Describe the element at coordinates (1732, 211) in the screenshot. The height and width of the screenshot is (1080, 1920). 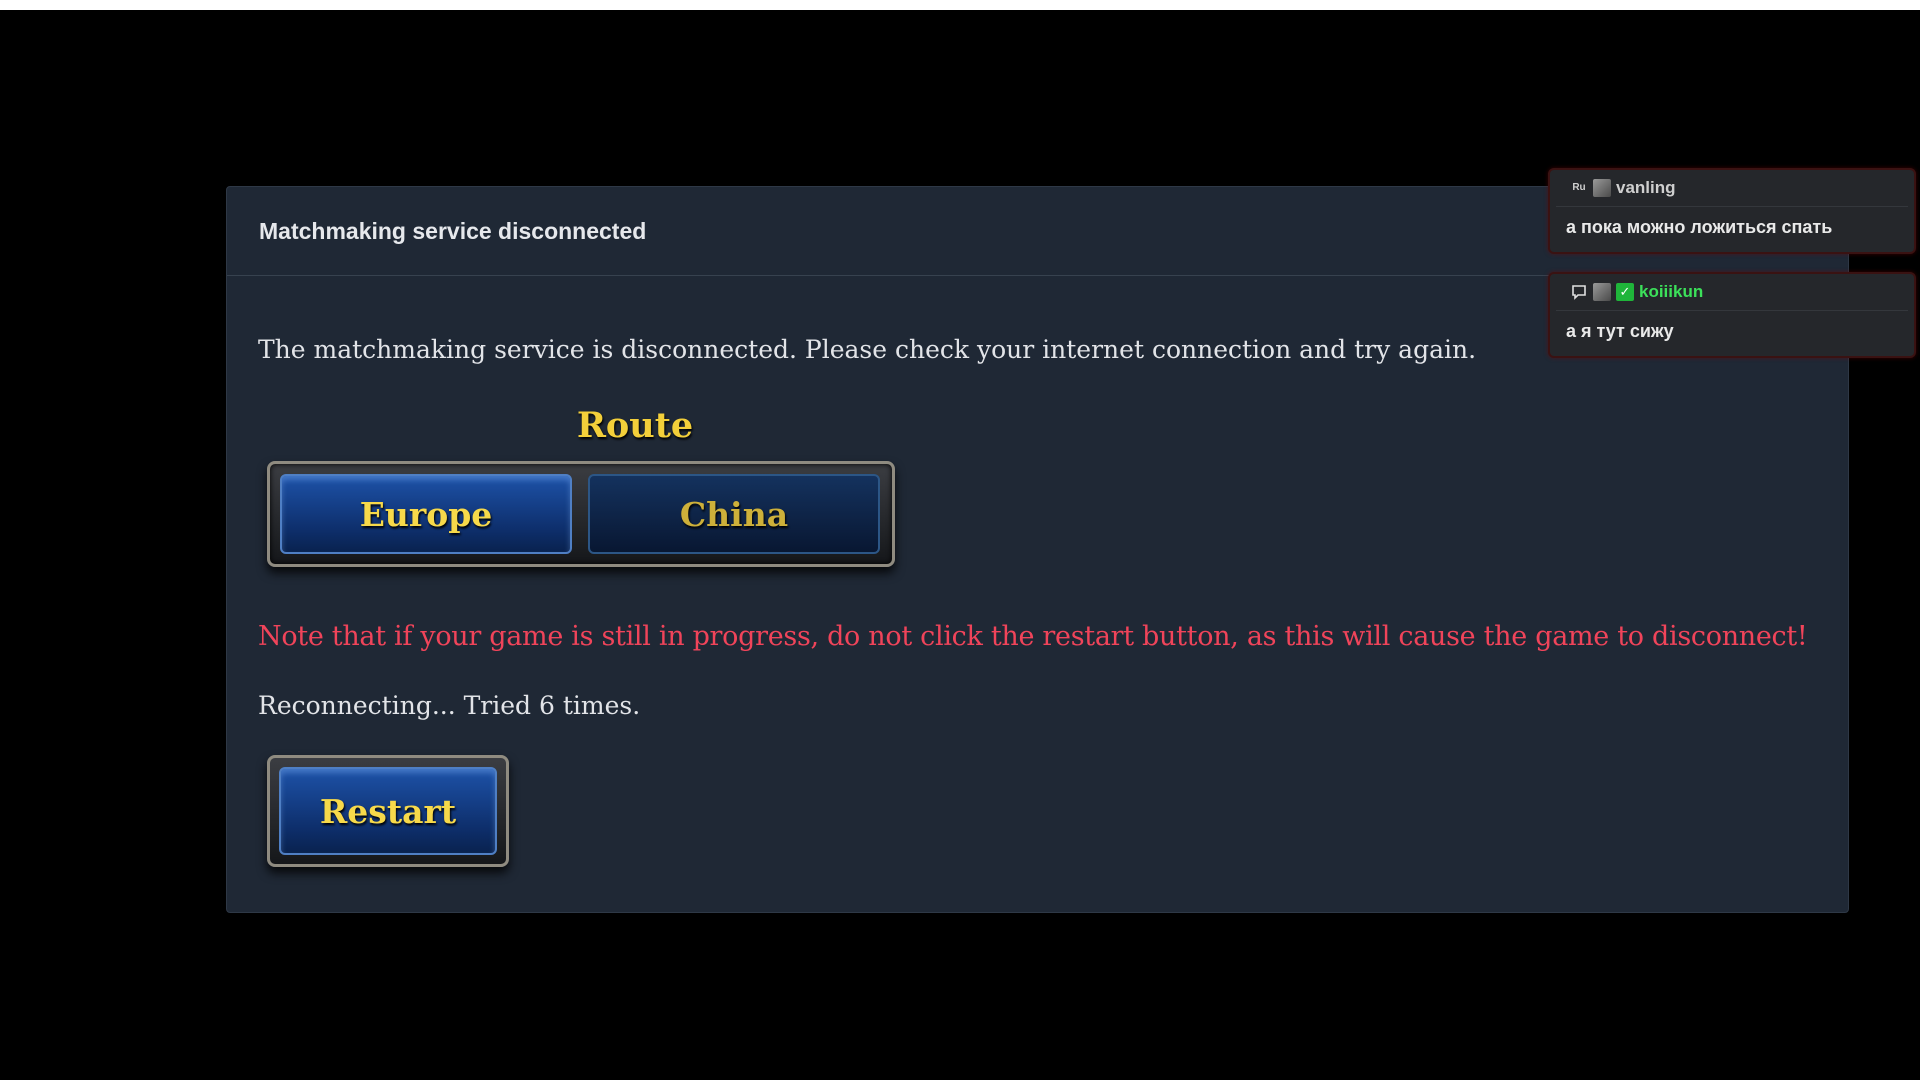
I see `chat-message: Ru vanling а пока можно ложиться спать` at that location.